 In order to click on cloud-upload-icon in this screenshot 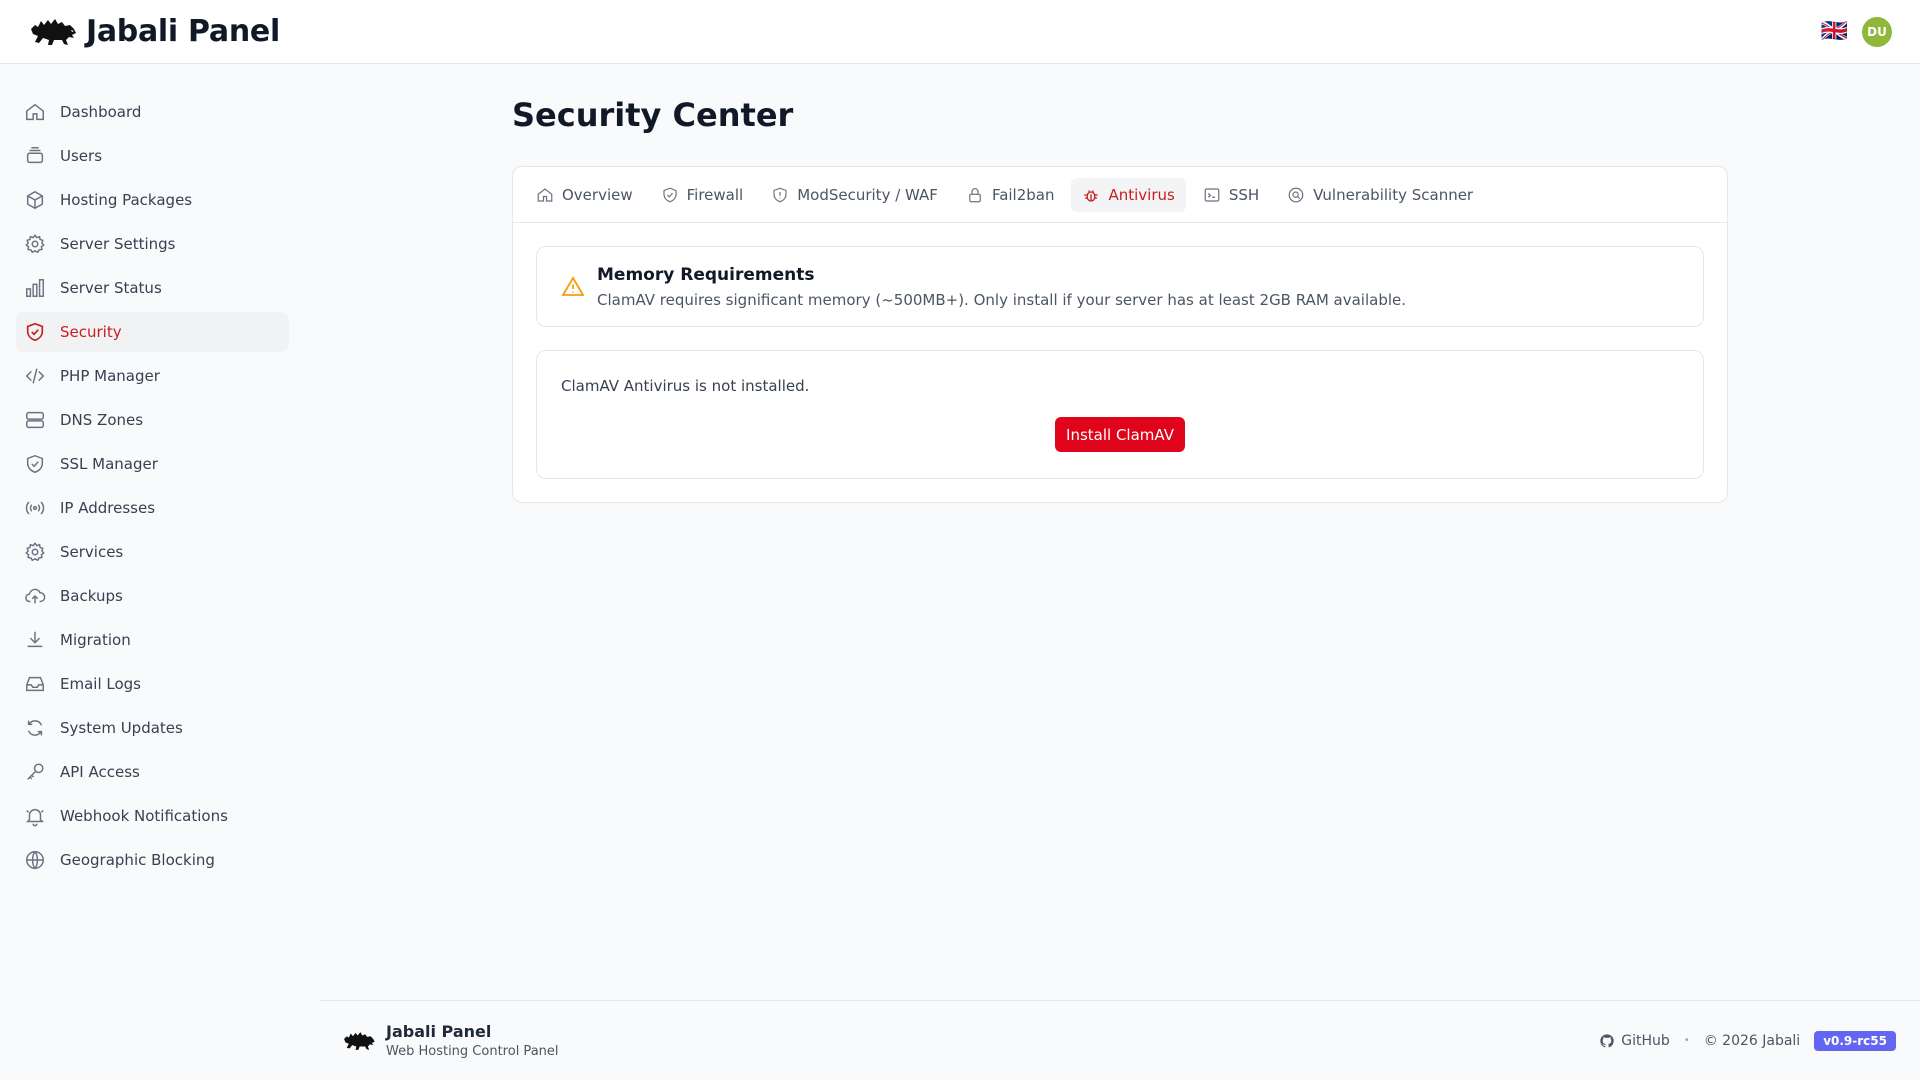, I will do `click(35, 596)`.